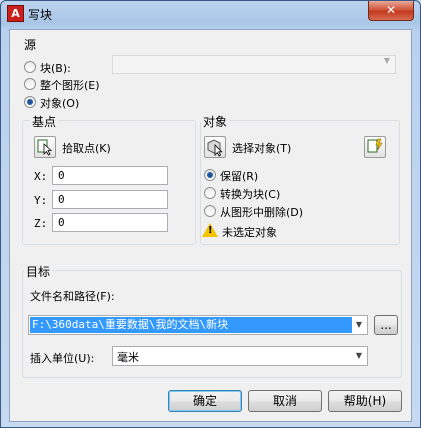 This screenshot has width=421, height=428. I want to click on block-name-combo: ▼, so click(254, 64).